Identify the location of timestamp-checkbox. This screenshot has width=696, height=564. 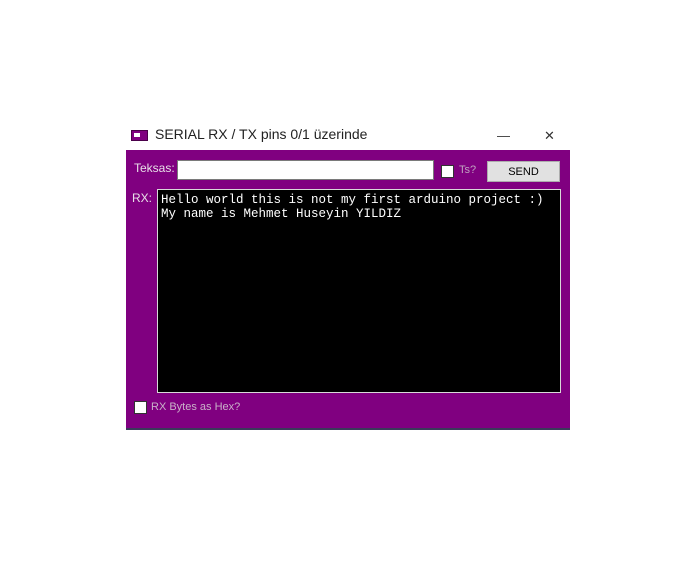
(447, 171).